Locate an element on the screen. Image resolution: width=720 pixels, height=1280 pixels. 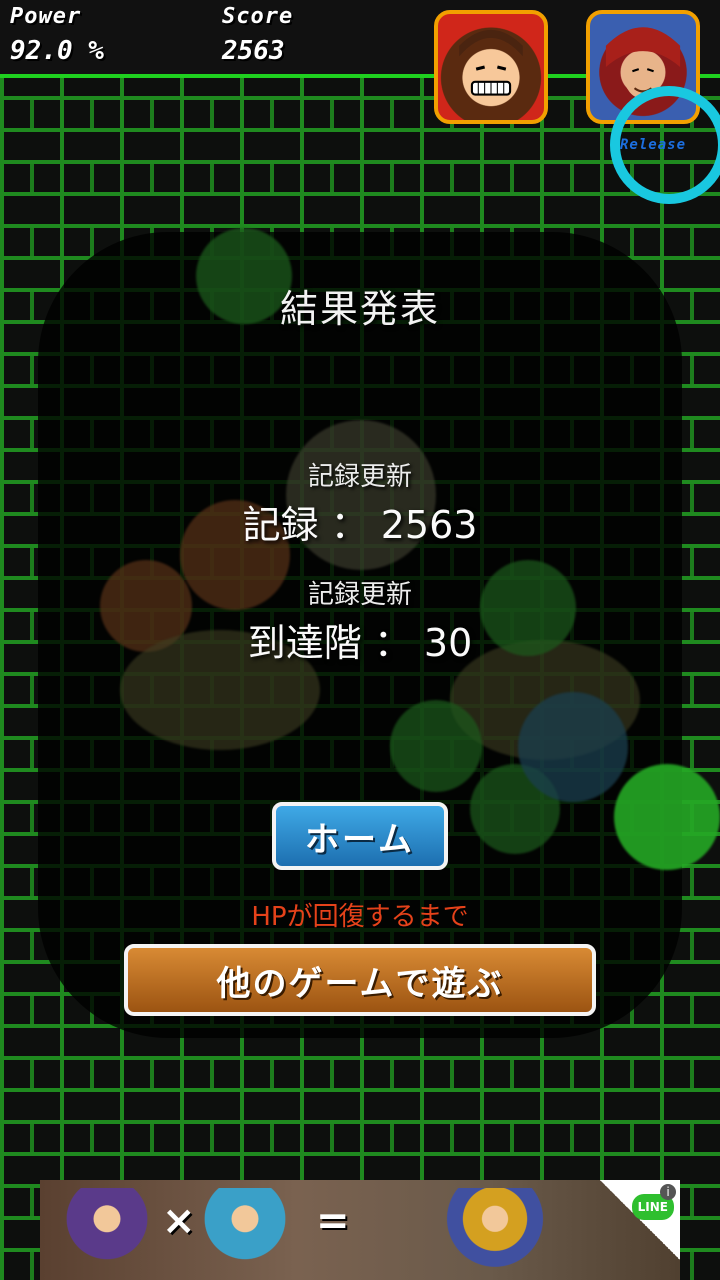
ad-banner: × = LINE i is located at coordinates (360, 1230).